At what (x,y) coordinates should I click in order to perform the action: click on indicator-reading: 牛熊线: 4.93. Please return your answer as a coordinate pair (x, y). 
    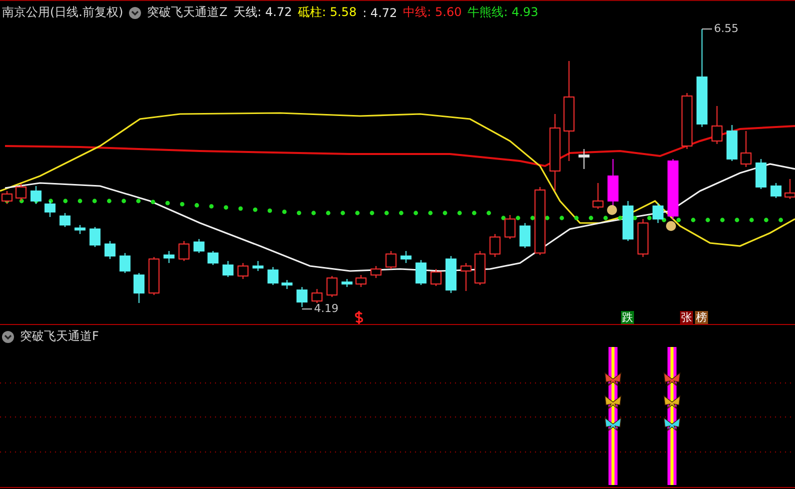
    Looking at the image, I should click on (503, 12).